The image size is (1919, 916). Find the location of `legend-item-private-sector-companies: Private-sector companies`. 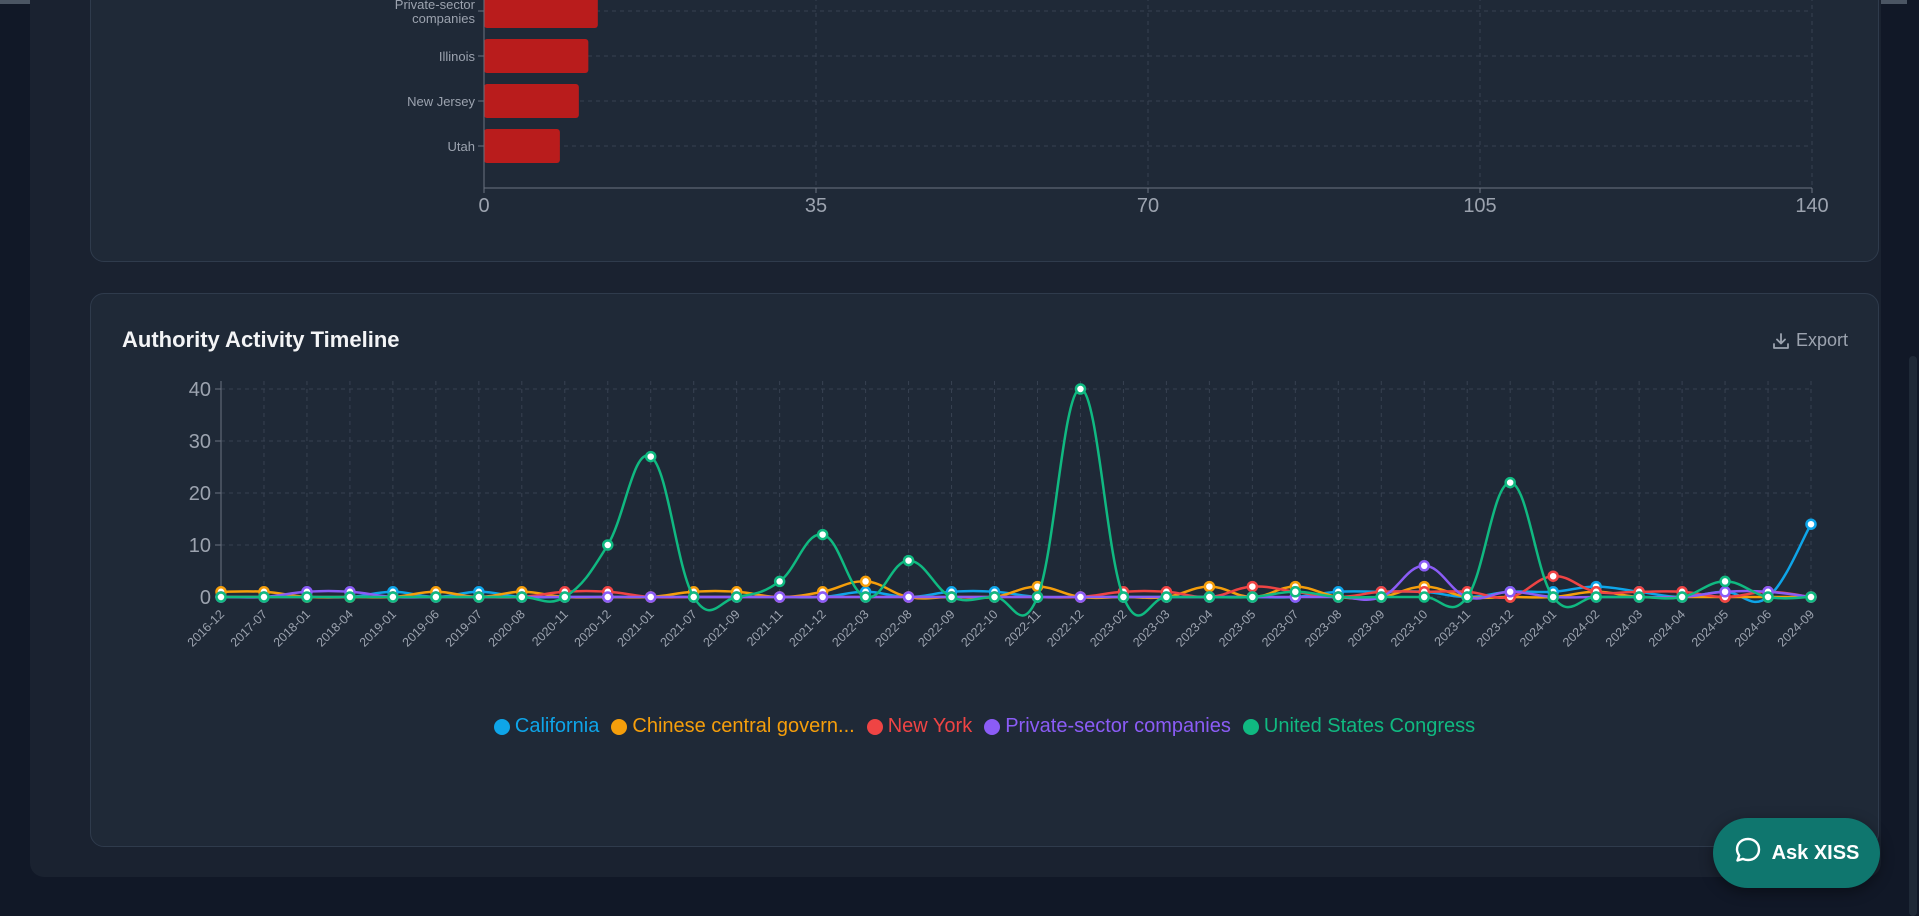

legend-item-private-sector-companies: Private-sector companies is located at coordinates (1107, 726).